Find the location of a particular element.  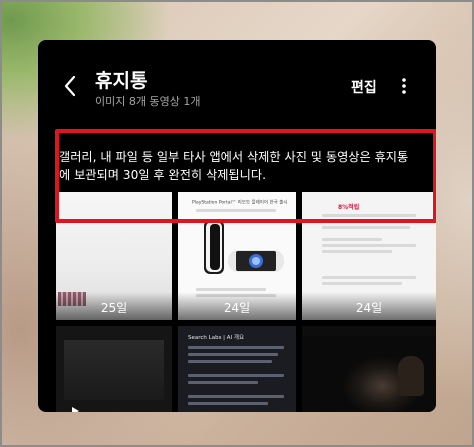

more-vertical-icon is located at coordinates (404, 86).